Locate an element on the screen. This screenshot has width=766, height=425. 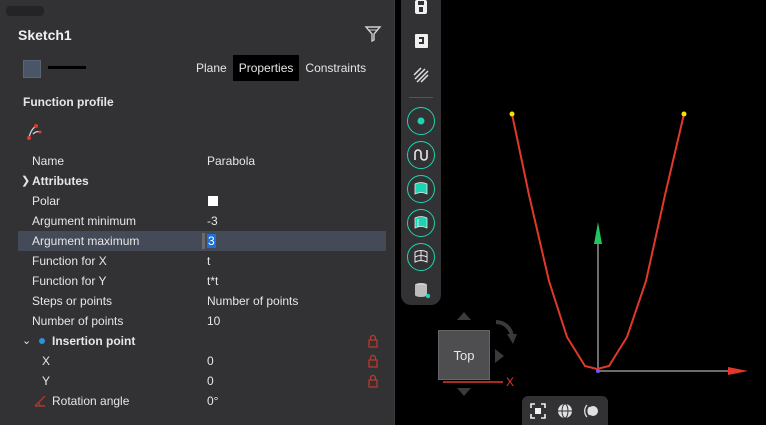
surface-split-tool-button is located at coordinates (421, 223).